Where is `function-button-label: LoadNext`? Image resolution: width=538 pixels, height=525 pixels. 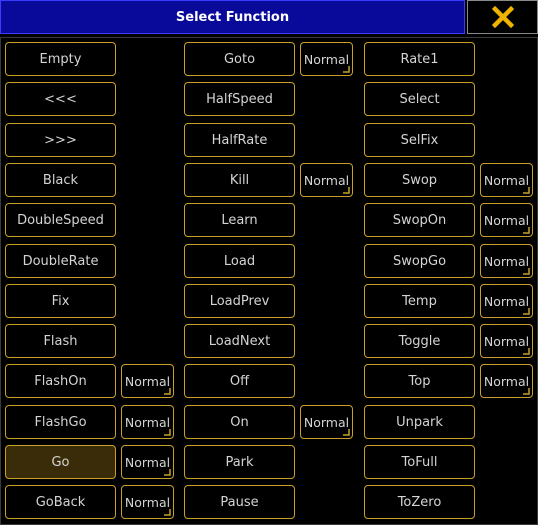 function-button-label: LoadNext is located at coordinates (239, 341).